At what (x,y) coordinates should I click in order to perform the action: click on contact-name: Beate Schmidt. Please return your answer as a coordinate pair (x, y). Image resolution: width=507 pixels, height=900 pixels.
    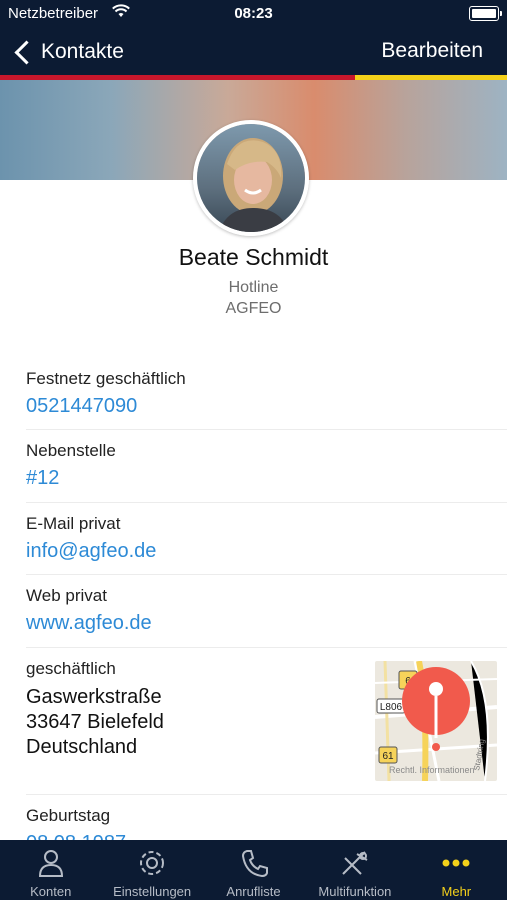
    Looking at the image, I should click on (253, 257).